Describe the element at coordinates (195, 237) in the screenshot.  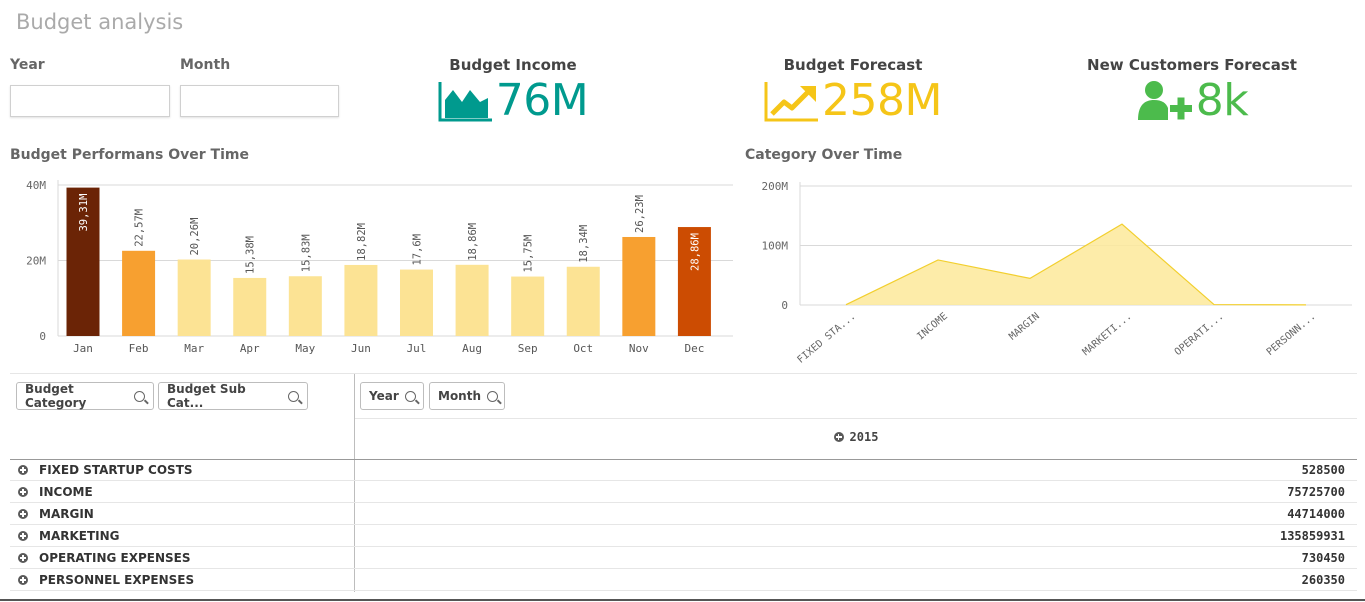
I see `data-label: 20,26M` at that location.